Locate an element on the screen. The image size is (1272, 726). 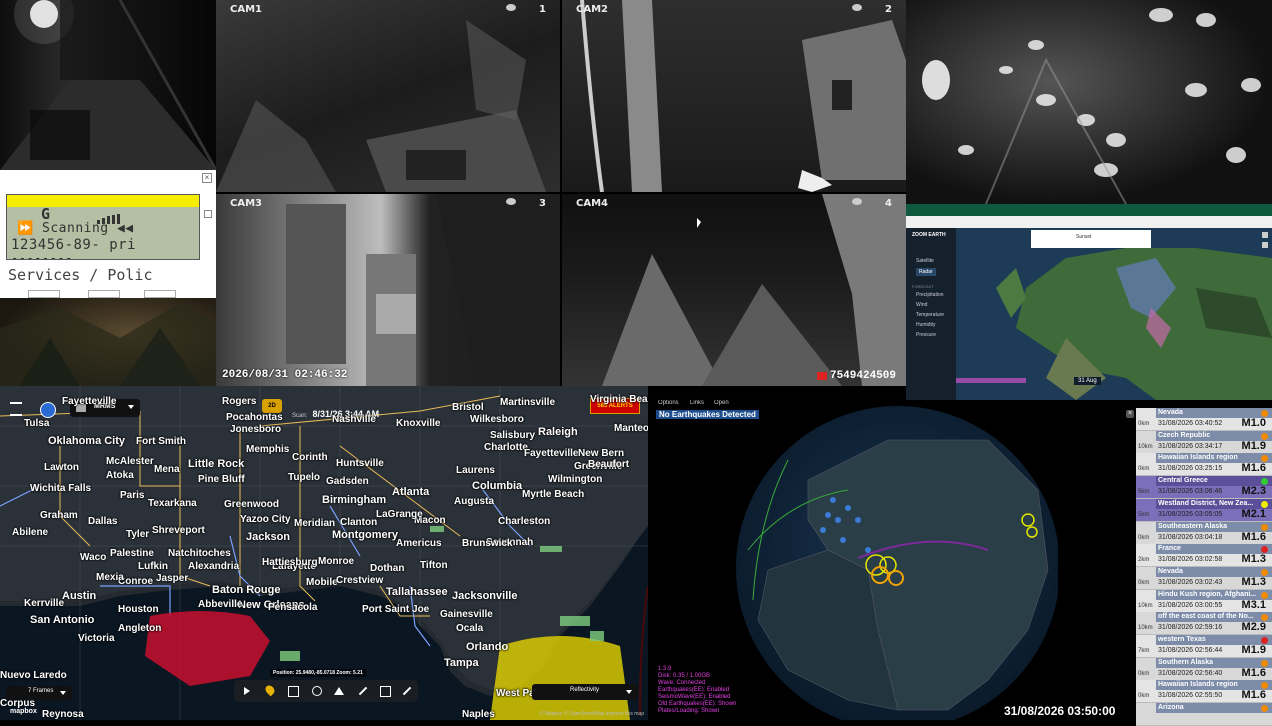
city-label: Wichita Falls is located at coordinates (61, 488).